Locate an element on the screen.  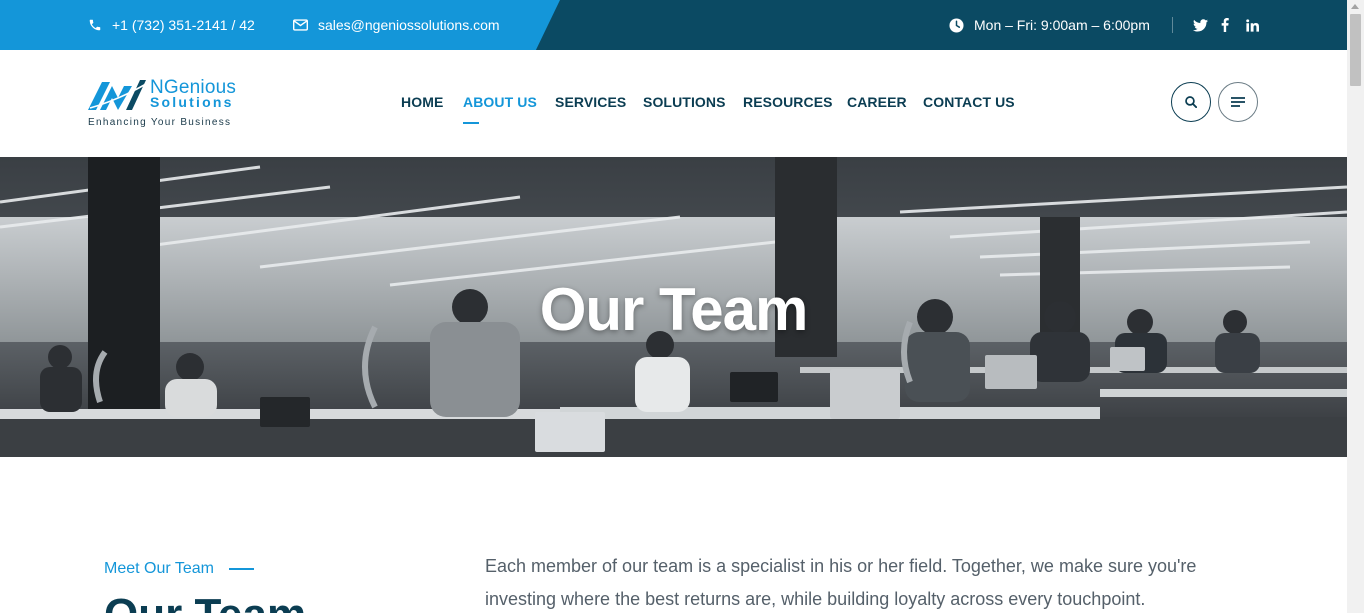
logo-mark is located at coordinates (117, 95).